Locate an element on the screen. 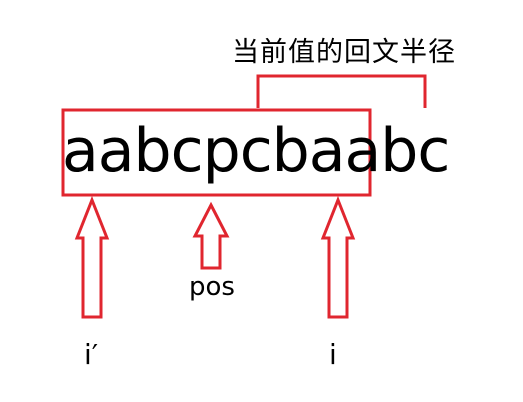 Image resolution: width=523 pixels, height=402 pixels. pos-arrow-icon is located at coordinates (211, 235).